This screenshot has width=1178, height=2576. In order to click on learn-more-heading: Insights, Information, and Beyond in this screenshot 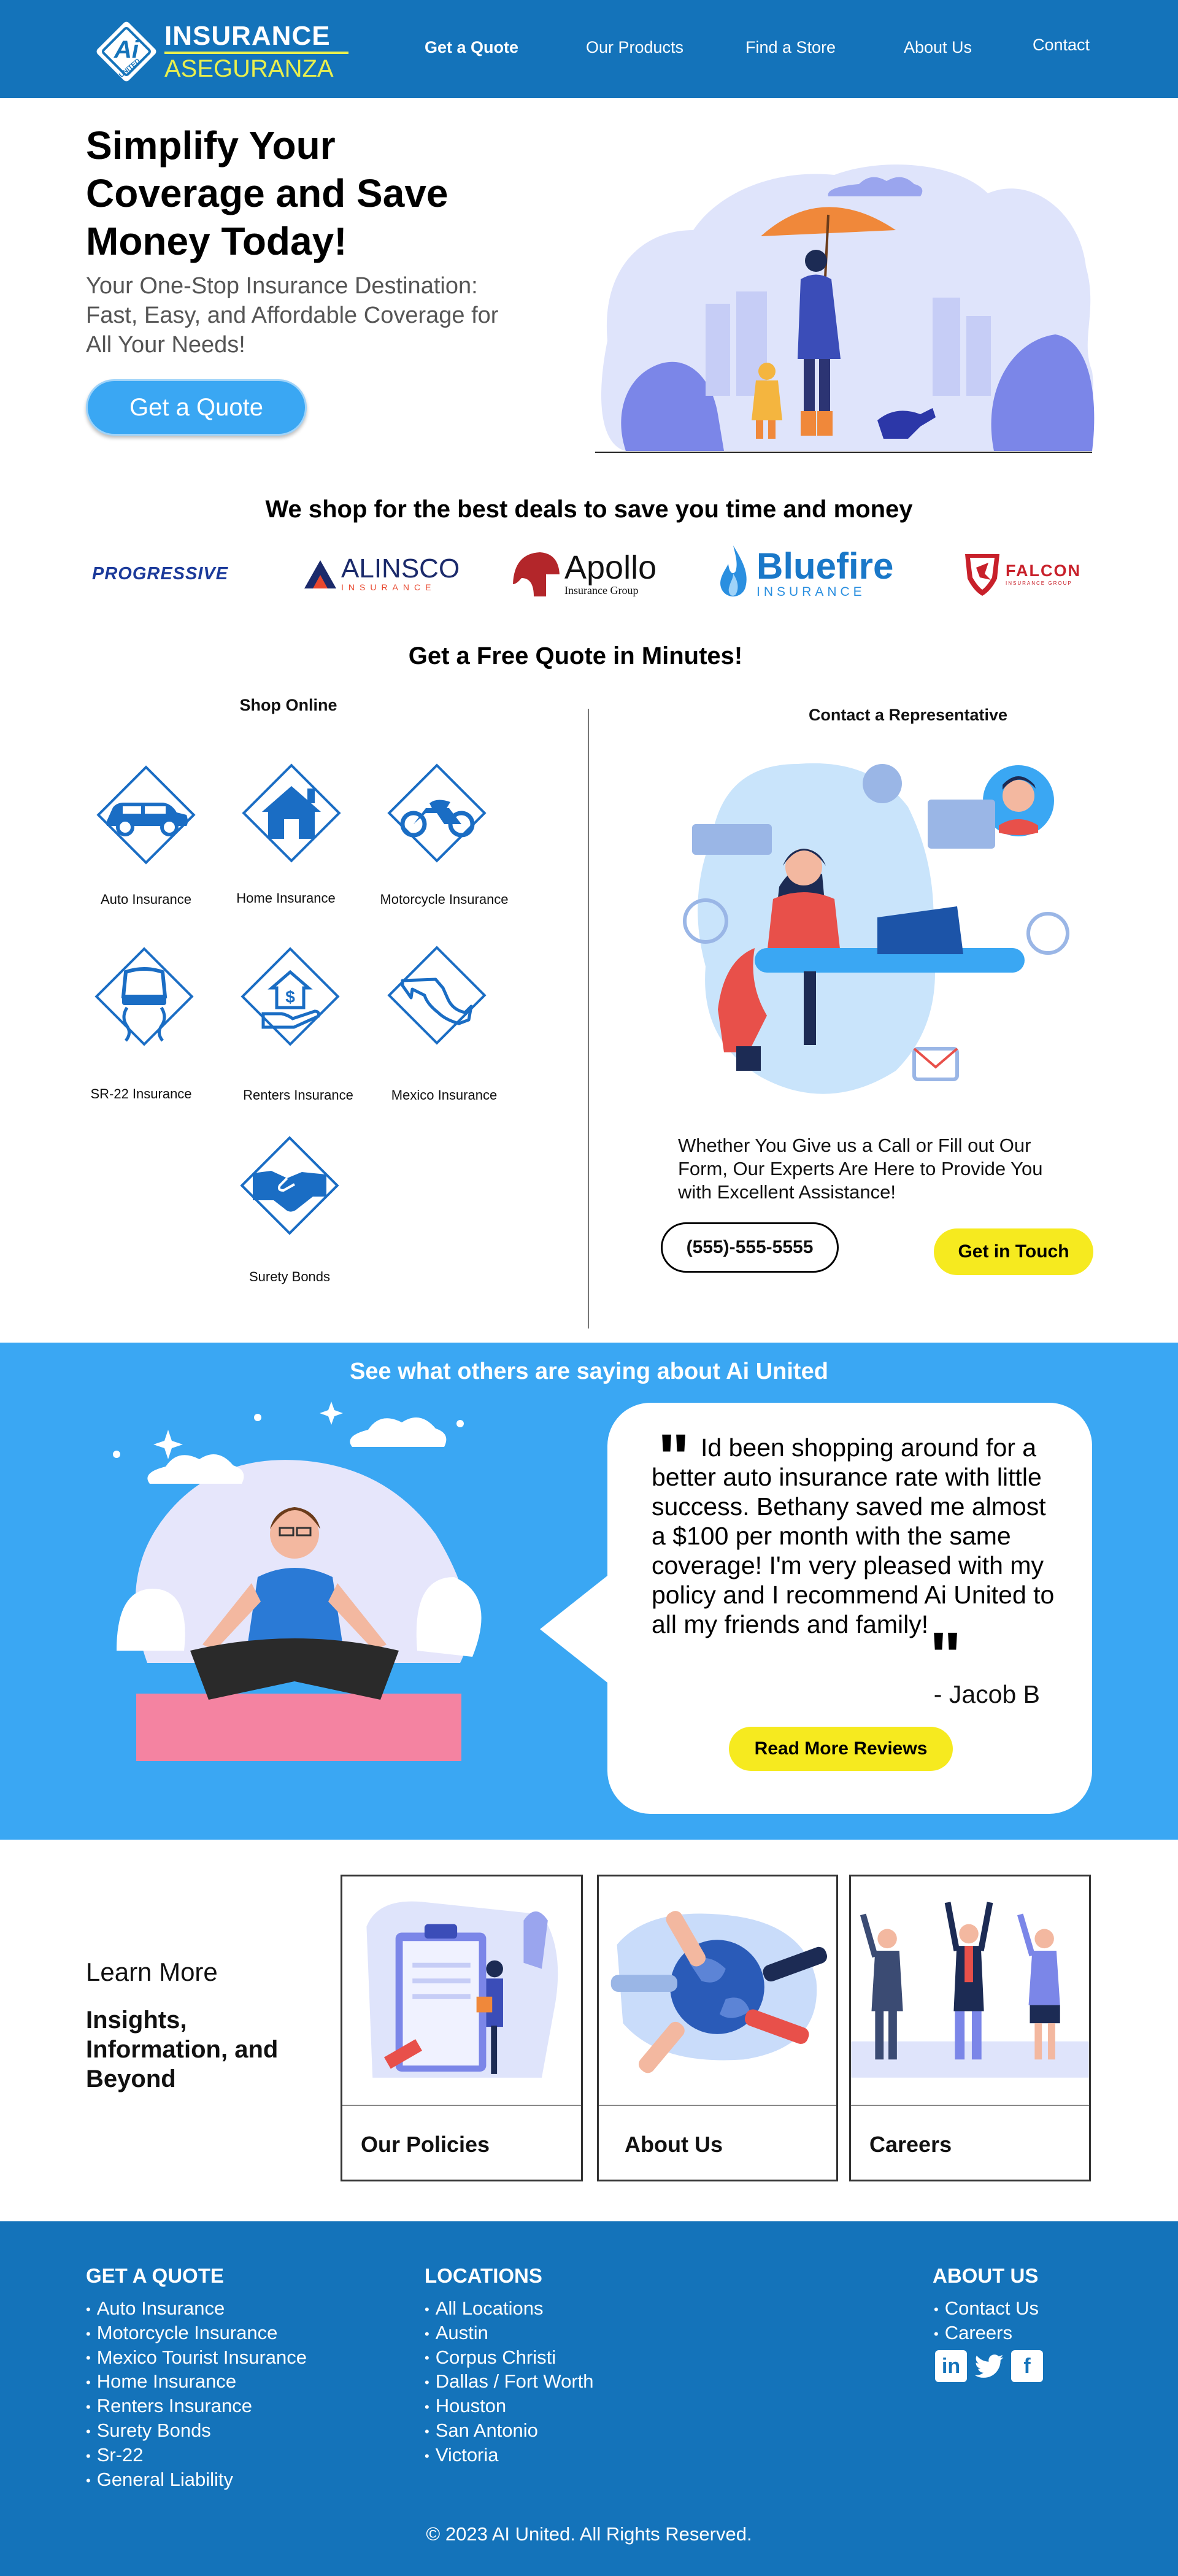, I will do `click(182, 2049)`.